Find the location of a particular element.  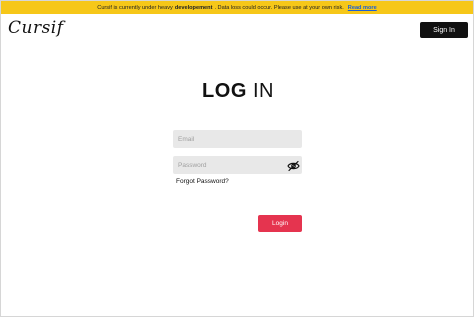

read-more-link: Read more is located at coordinates (362, 8).